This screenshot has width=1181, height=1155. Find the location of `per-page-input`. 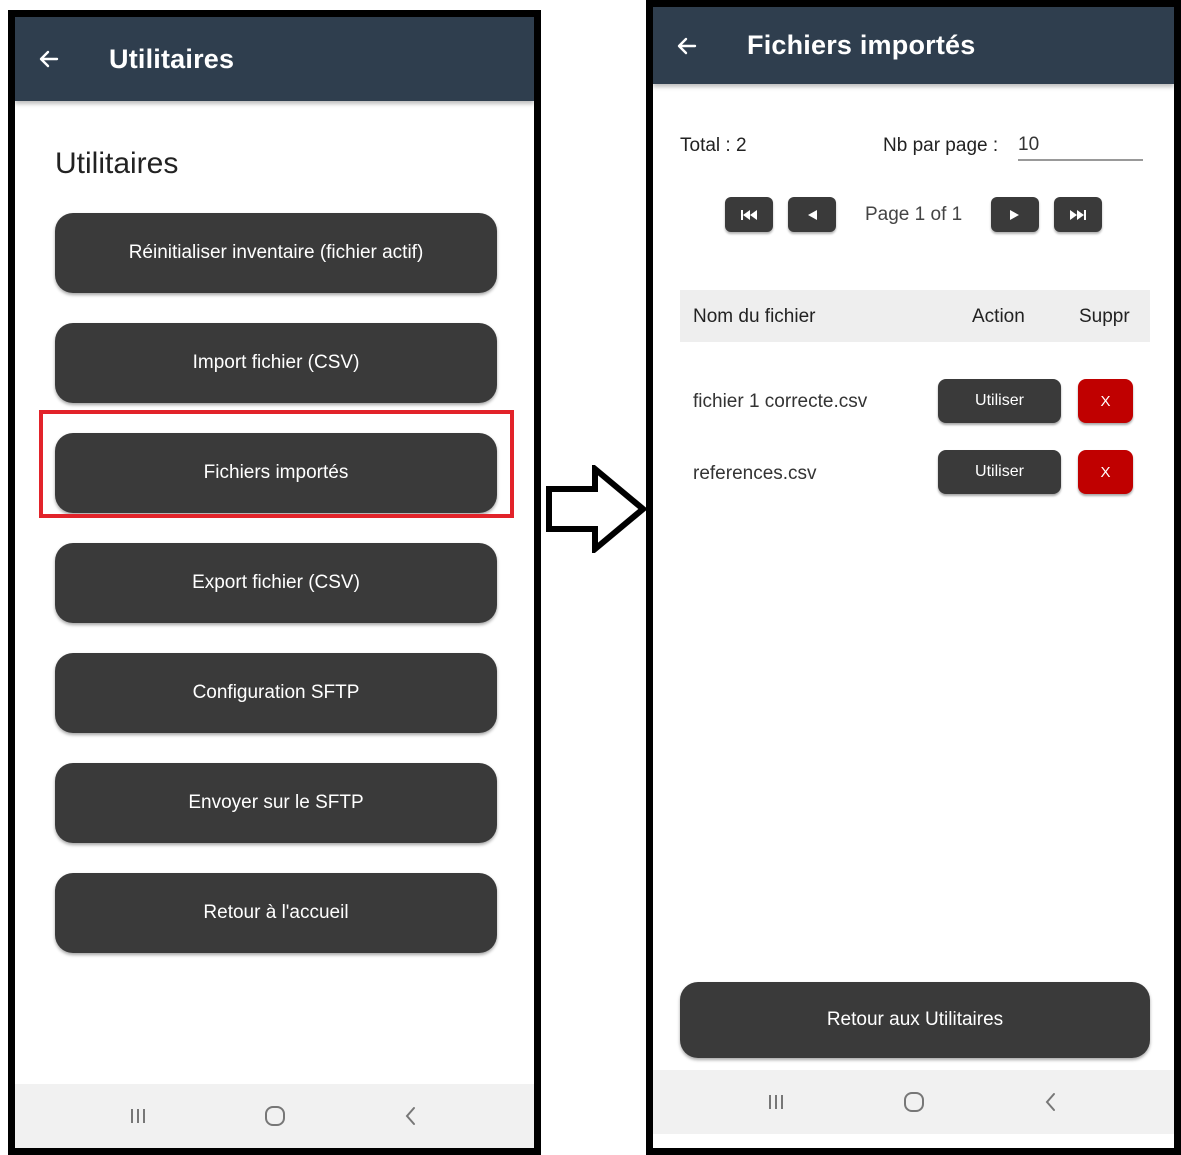

per-page-input is located at coordinates (1080, 146).